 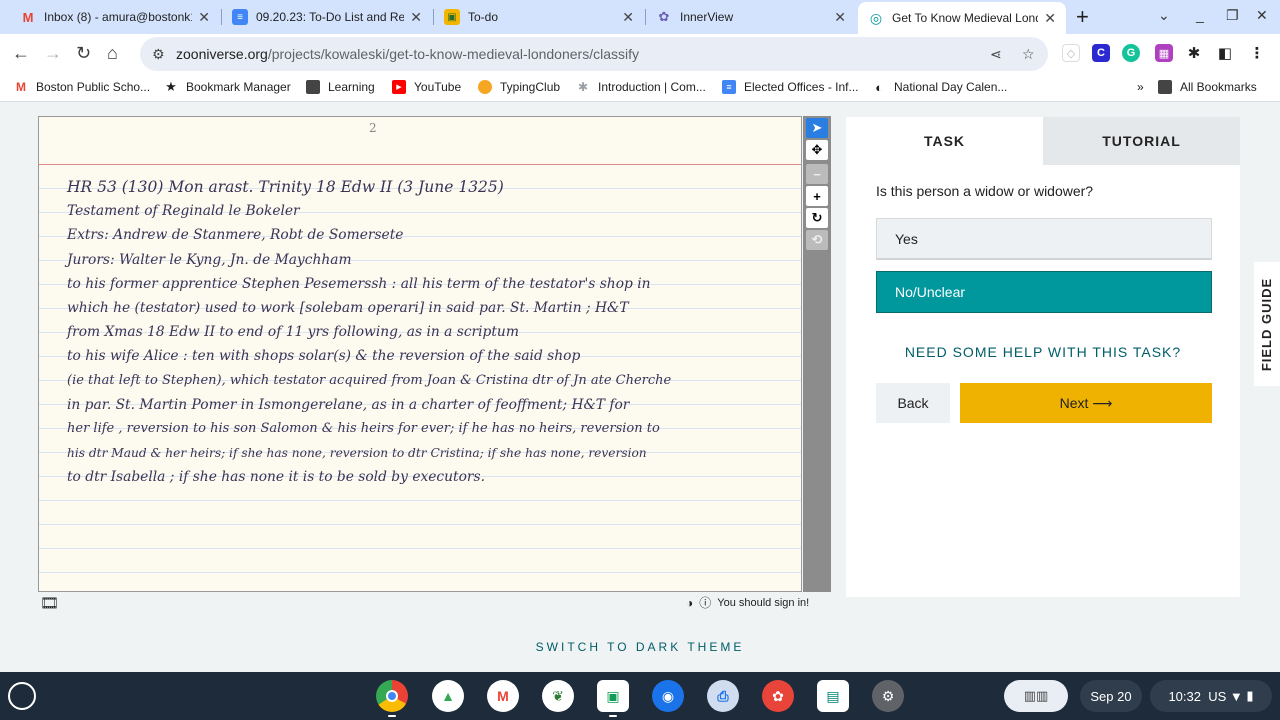 What do you see at coordinates (1257, 53) in the screenshot?
I see `menu-icon: ⋮` at bounding box center [1257, 53].